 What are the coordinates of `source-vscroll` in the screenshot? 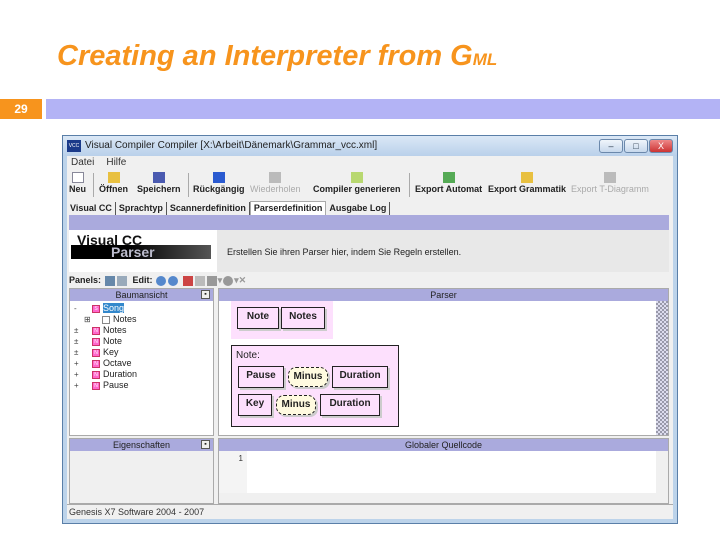 It's located at (662, 472).